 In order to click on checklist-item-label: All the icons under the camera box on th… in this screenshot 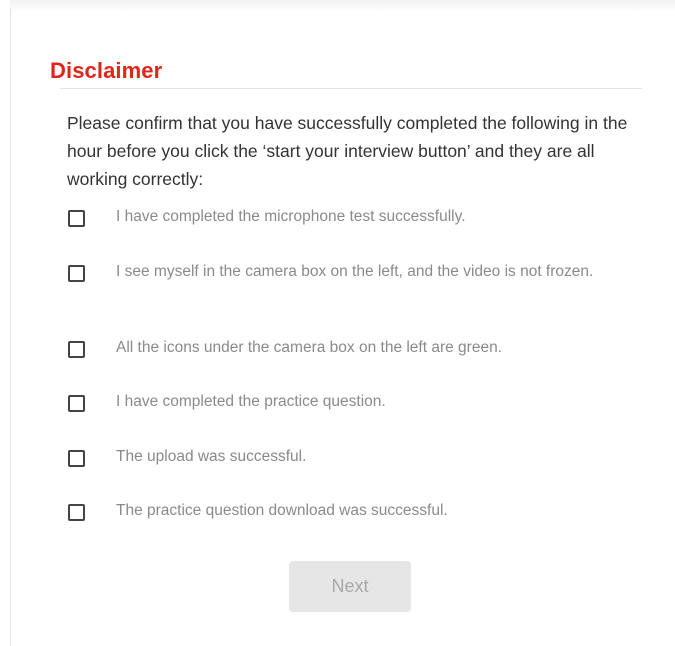, I will do `click(309, 347)`.